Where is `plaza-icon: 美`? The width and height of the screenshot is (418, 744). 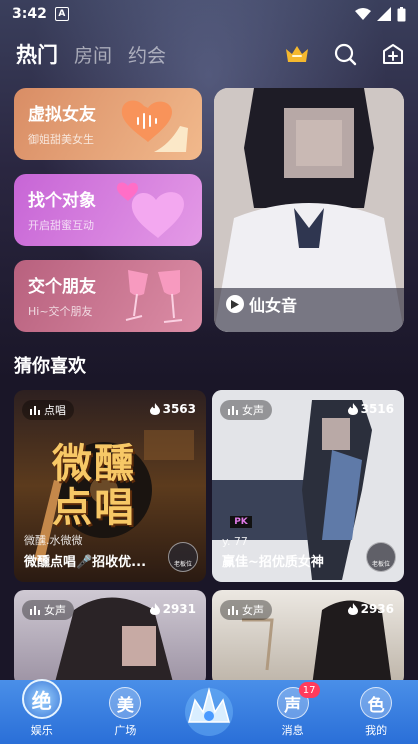
plaza-icon: 美 is located at coordinates (125, 703).